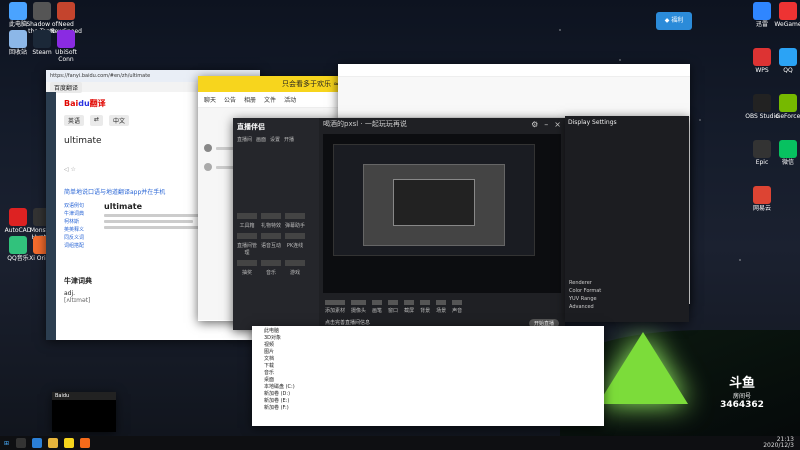 This screenshot has height=450, width=800. What do you see at coordinates (84, 412) in the screenshot?
I see `small-preview: Baidu` at bounding box center [84, 412].